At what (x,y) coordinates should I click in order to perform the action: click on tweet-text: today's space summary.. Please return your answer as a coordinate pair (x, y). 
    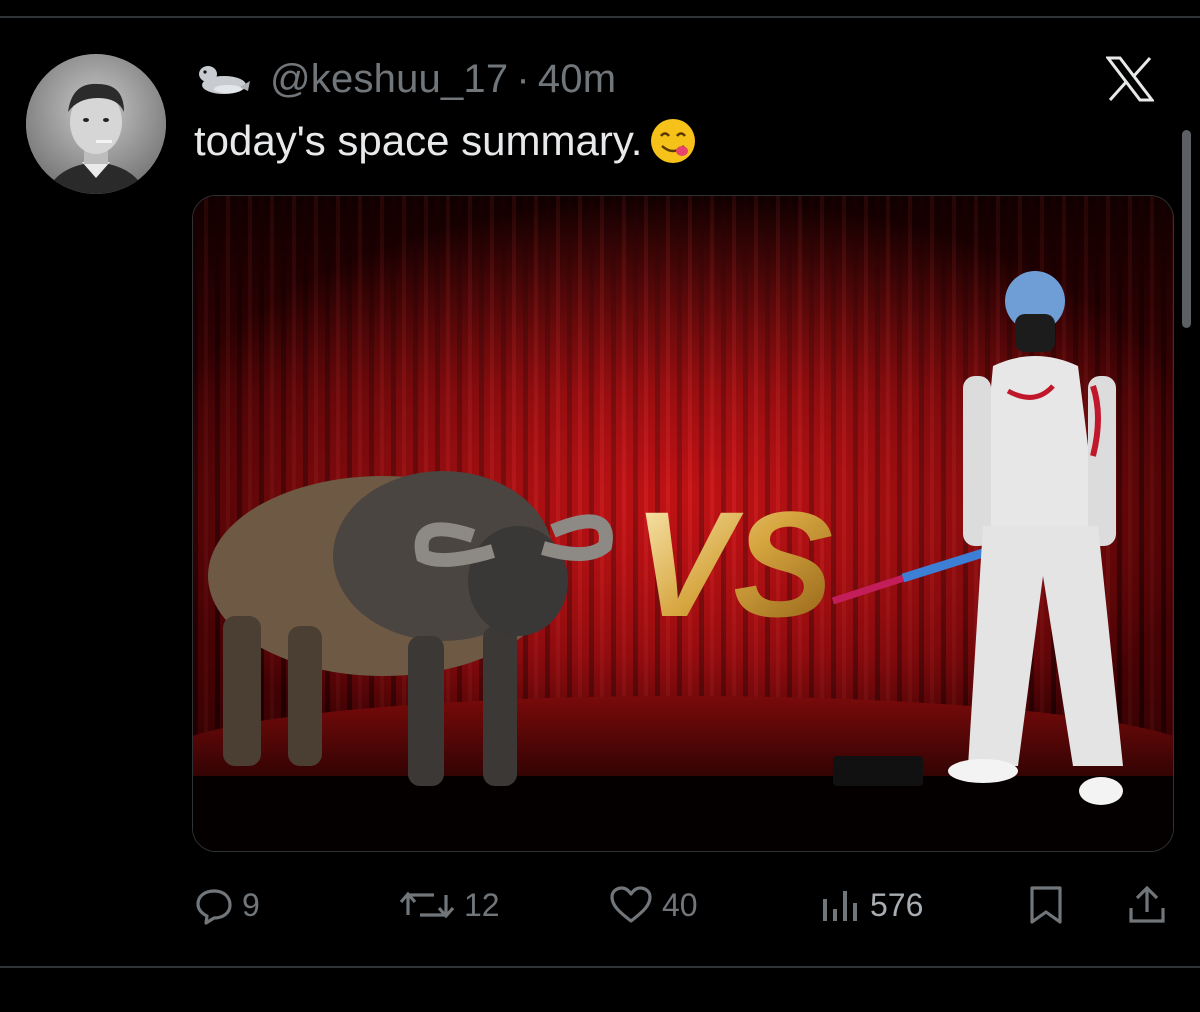
    Looking at the image, I should click on (418, 140).